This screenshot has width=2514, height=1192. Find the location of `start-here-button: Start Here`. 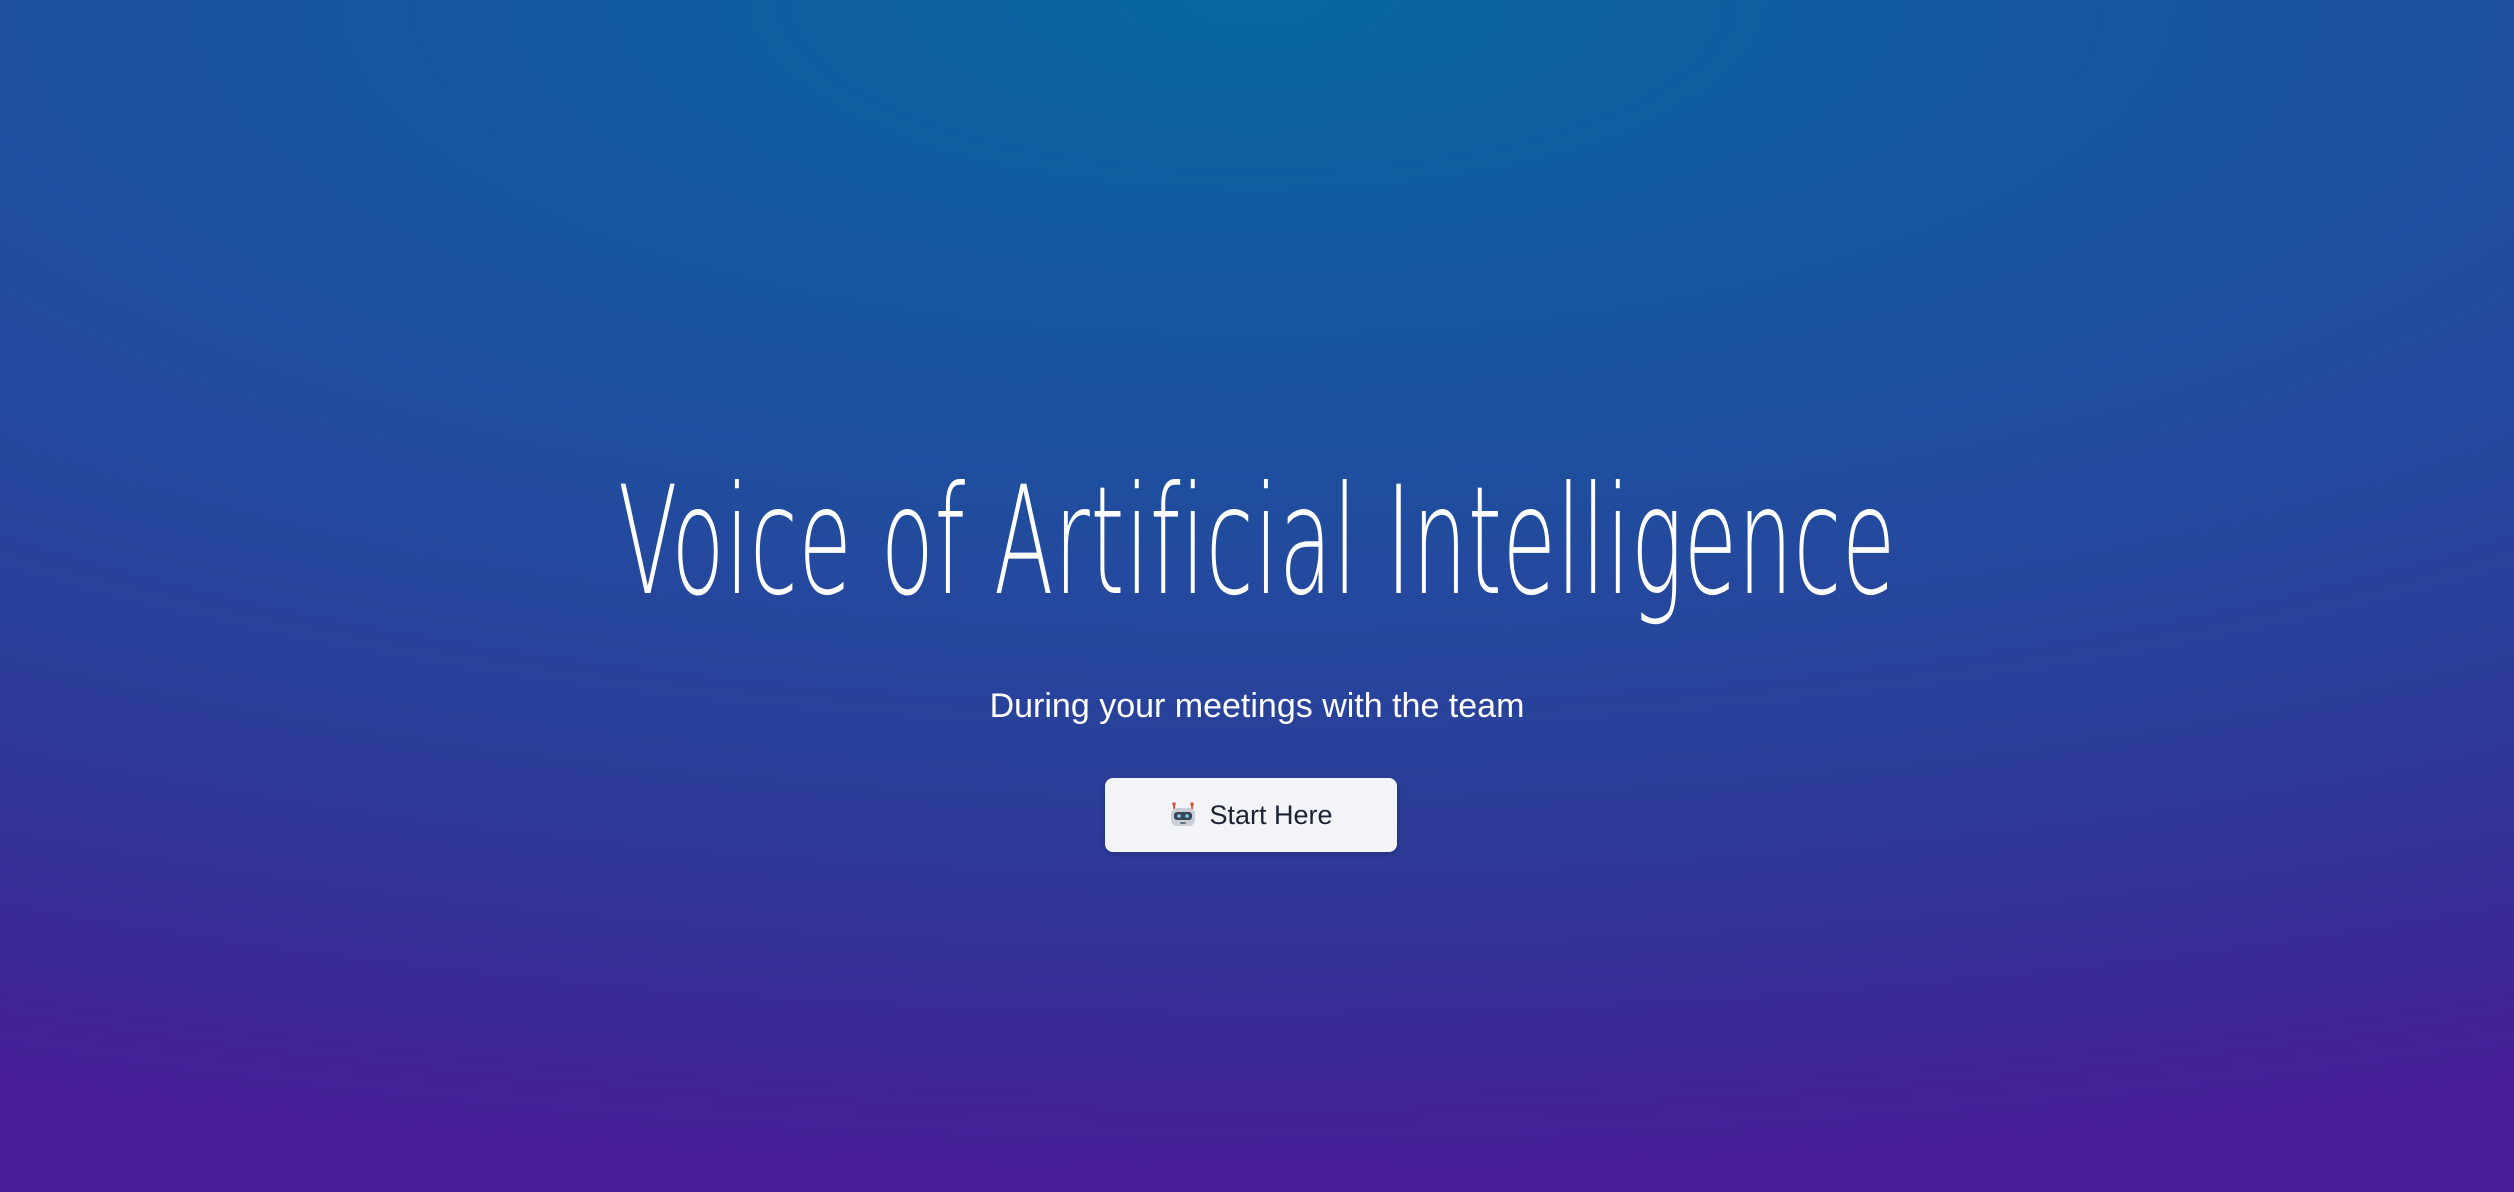

start-here-button: Start Here is located at coordinates (1251, 815).